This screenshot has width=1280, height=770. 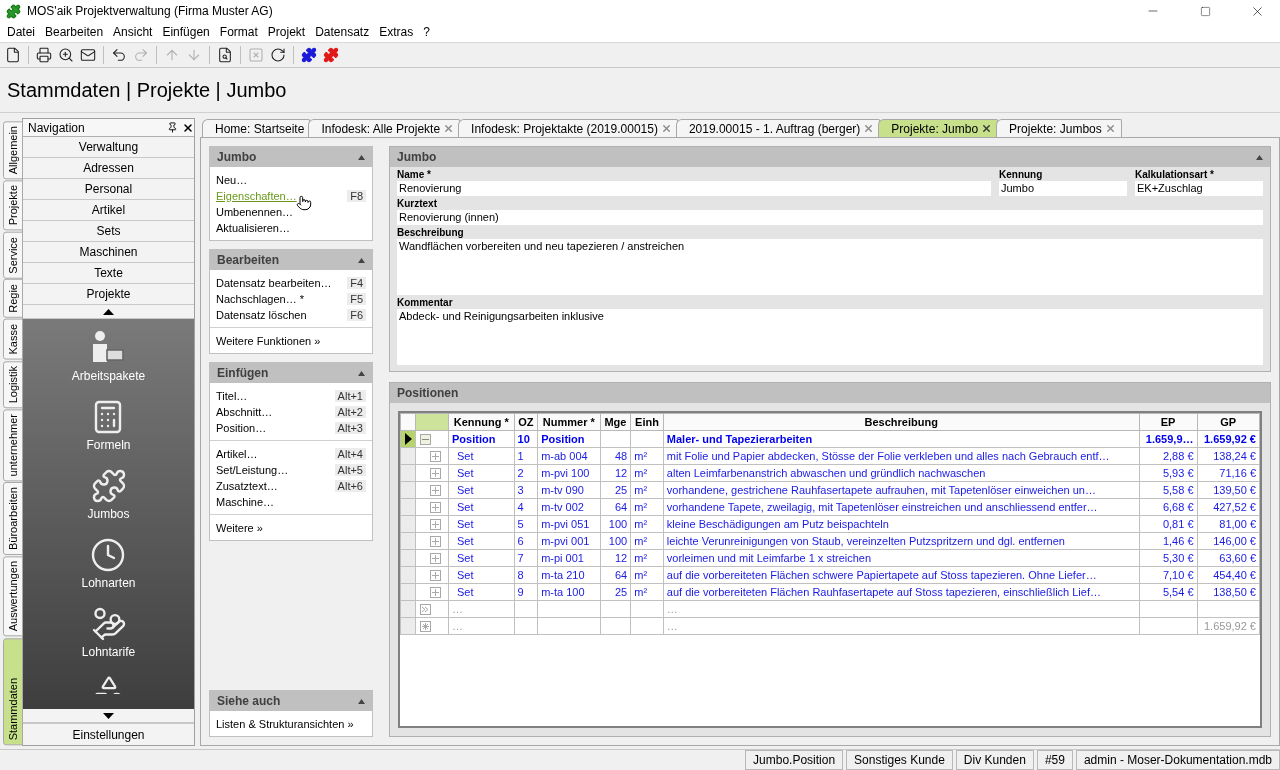 What do you see at coordinates (13, 205) in the screenshot?
I see `side-tab: Projekte` at bounding box center [13, 205].